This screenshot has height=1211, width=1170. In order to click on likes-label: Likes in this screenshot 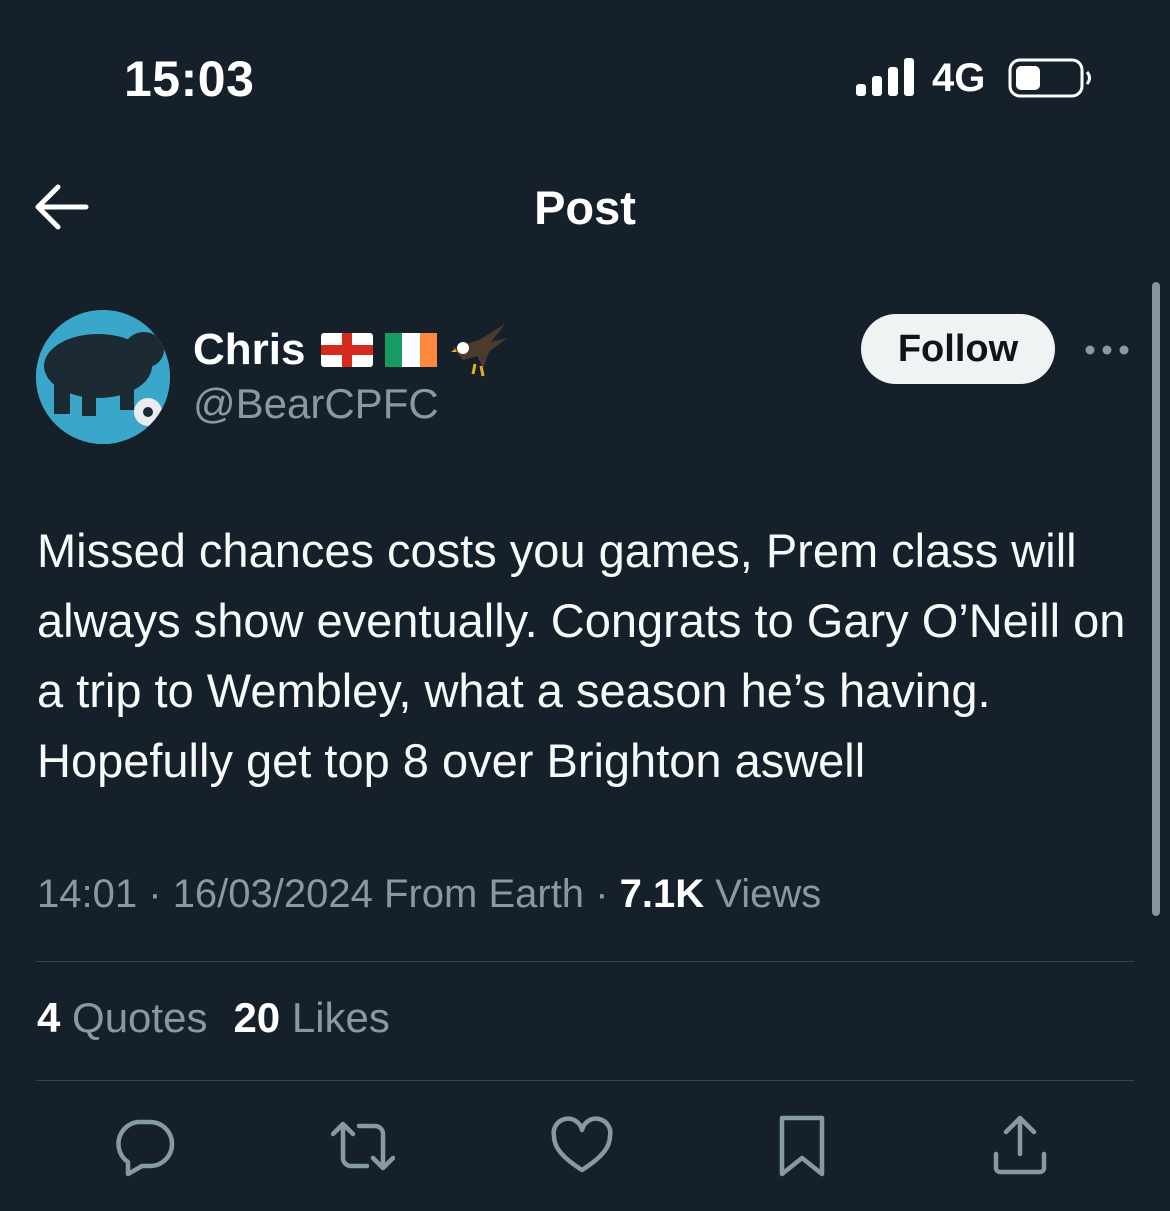, I will do `click(340, 1017)`.